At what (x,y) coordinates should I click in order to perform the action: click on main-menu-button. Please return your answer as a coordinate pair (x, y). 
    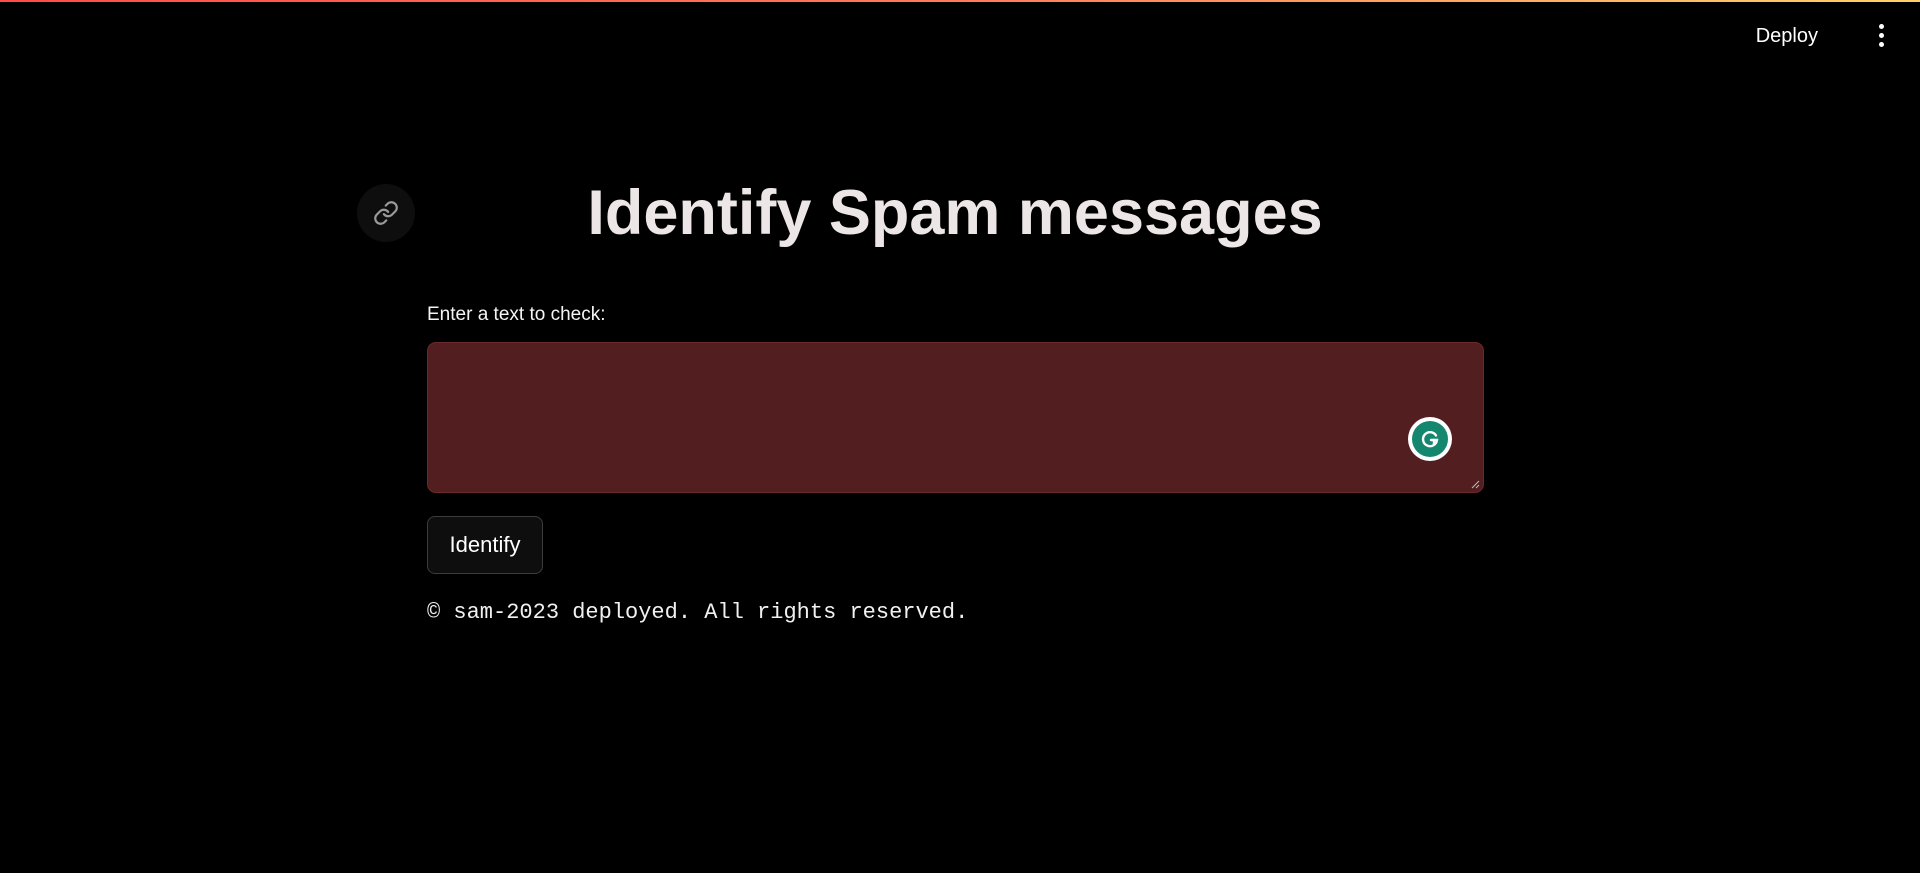
    Looking at the image, I should click on (1881, 35).